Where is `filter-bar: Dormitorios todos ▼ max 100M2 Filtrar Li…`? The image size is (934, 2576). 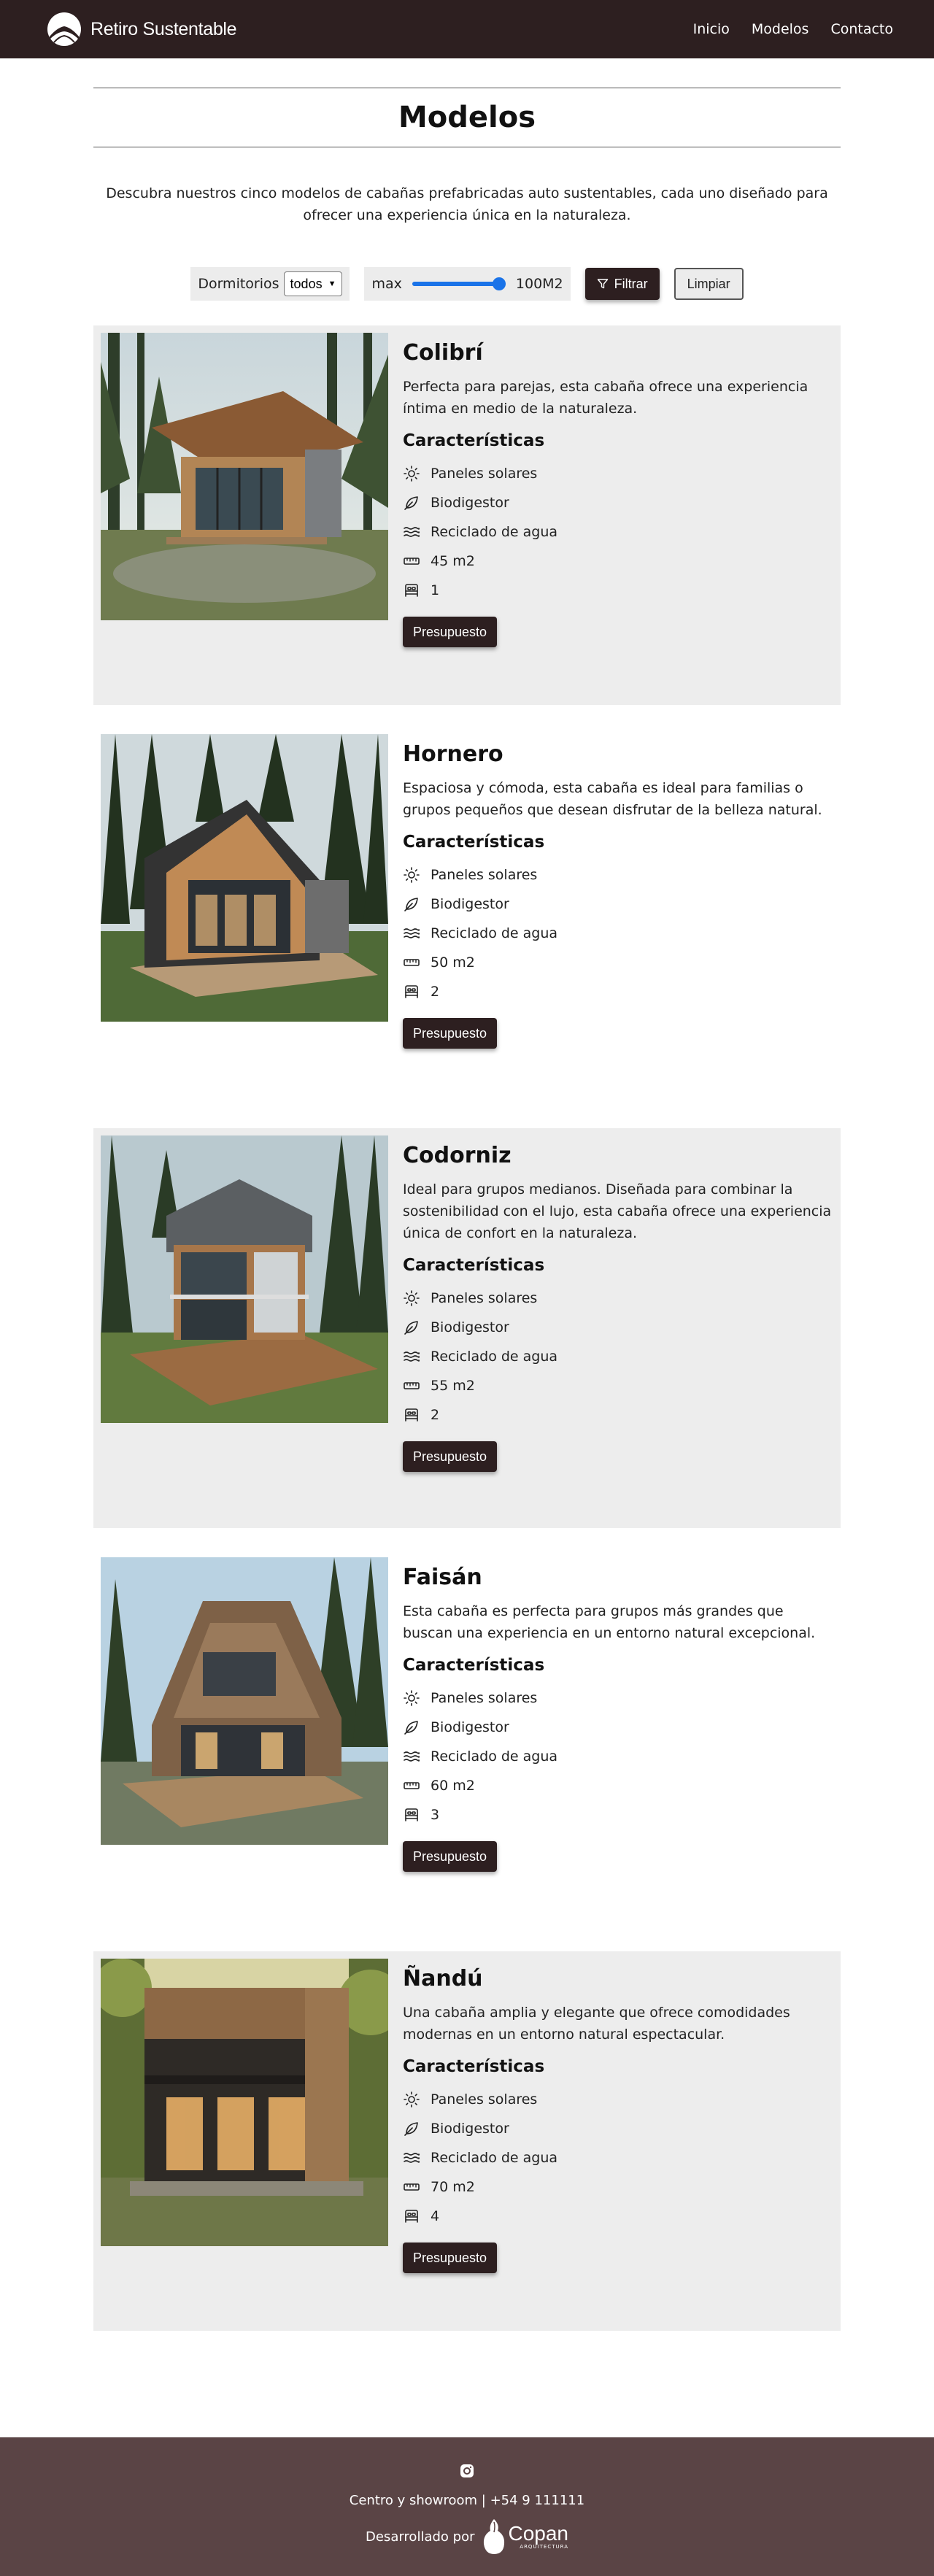 filter-bar: Dormitorios todos ▼ max 100M2 Filtrar Li… is located at coordinates (467, 284).